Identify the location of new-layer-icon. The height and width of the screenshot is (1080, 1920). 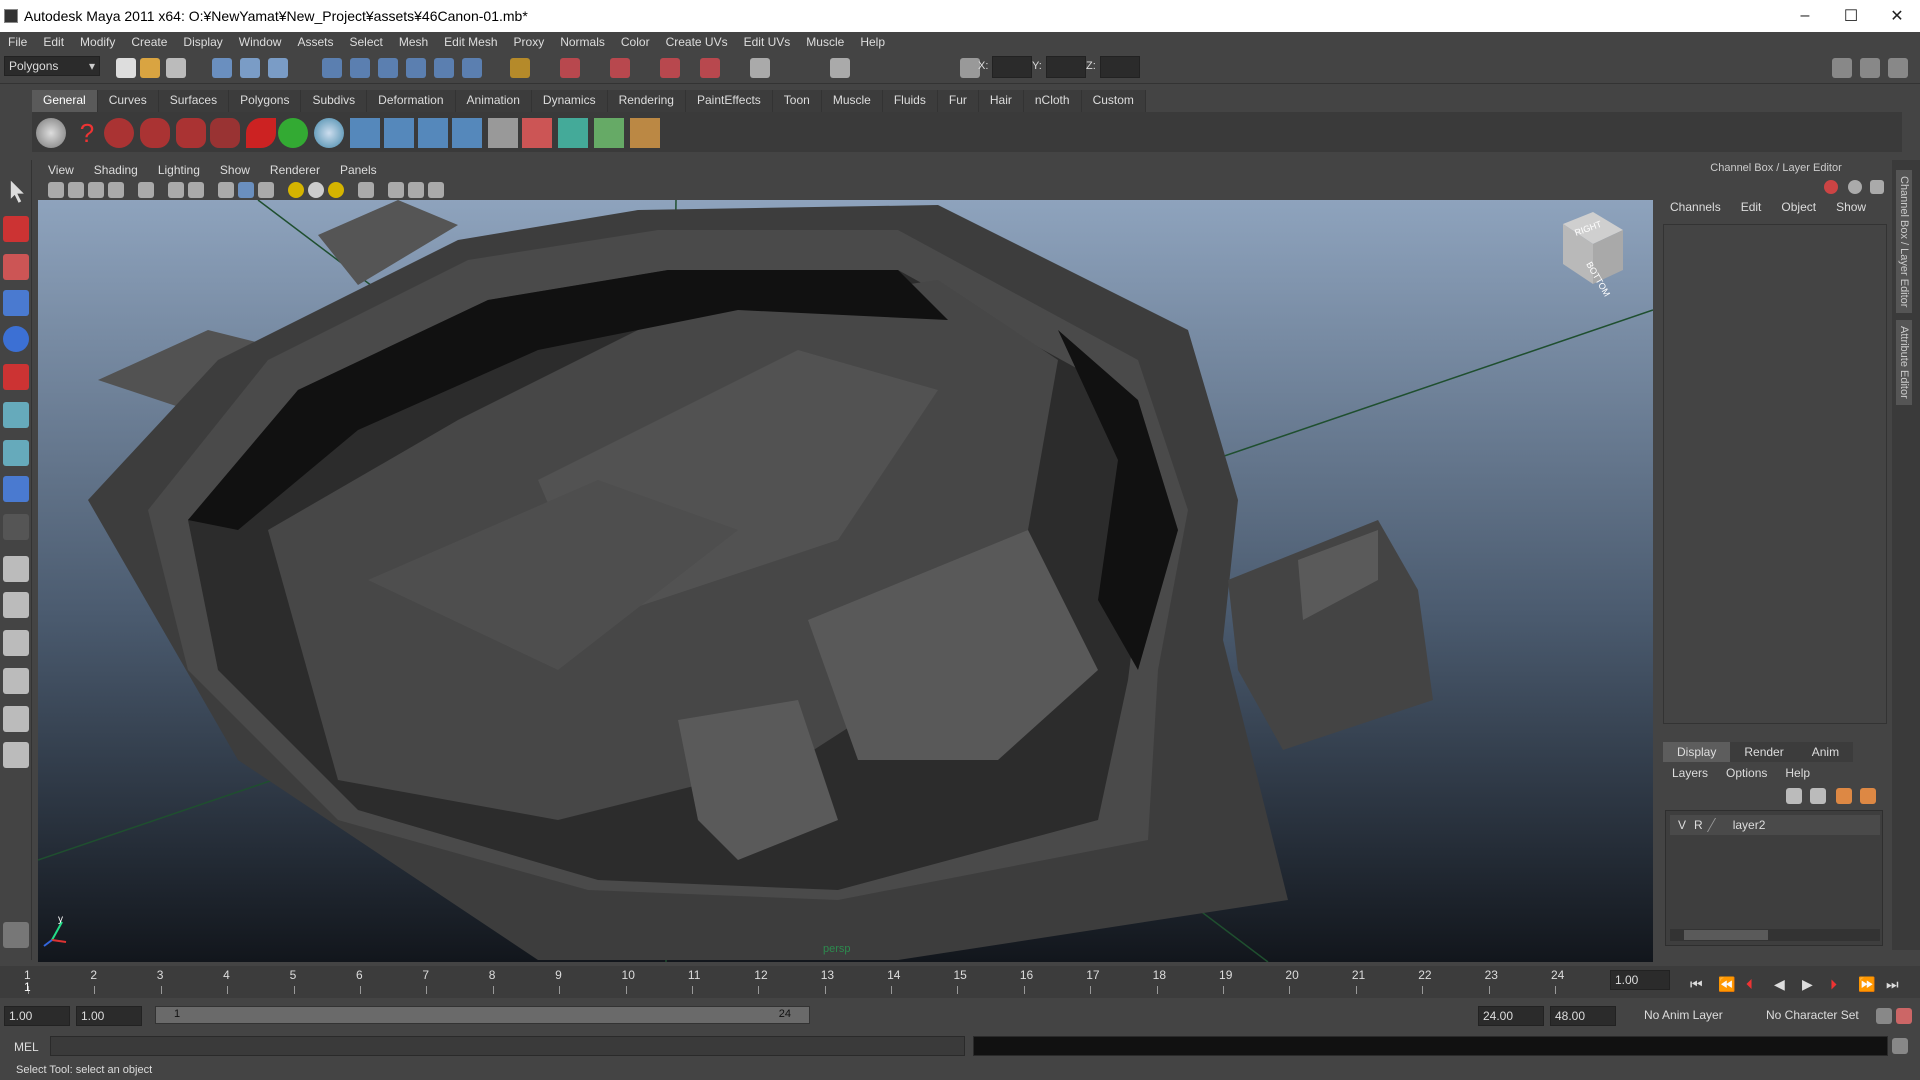
(1844, 796).